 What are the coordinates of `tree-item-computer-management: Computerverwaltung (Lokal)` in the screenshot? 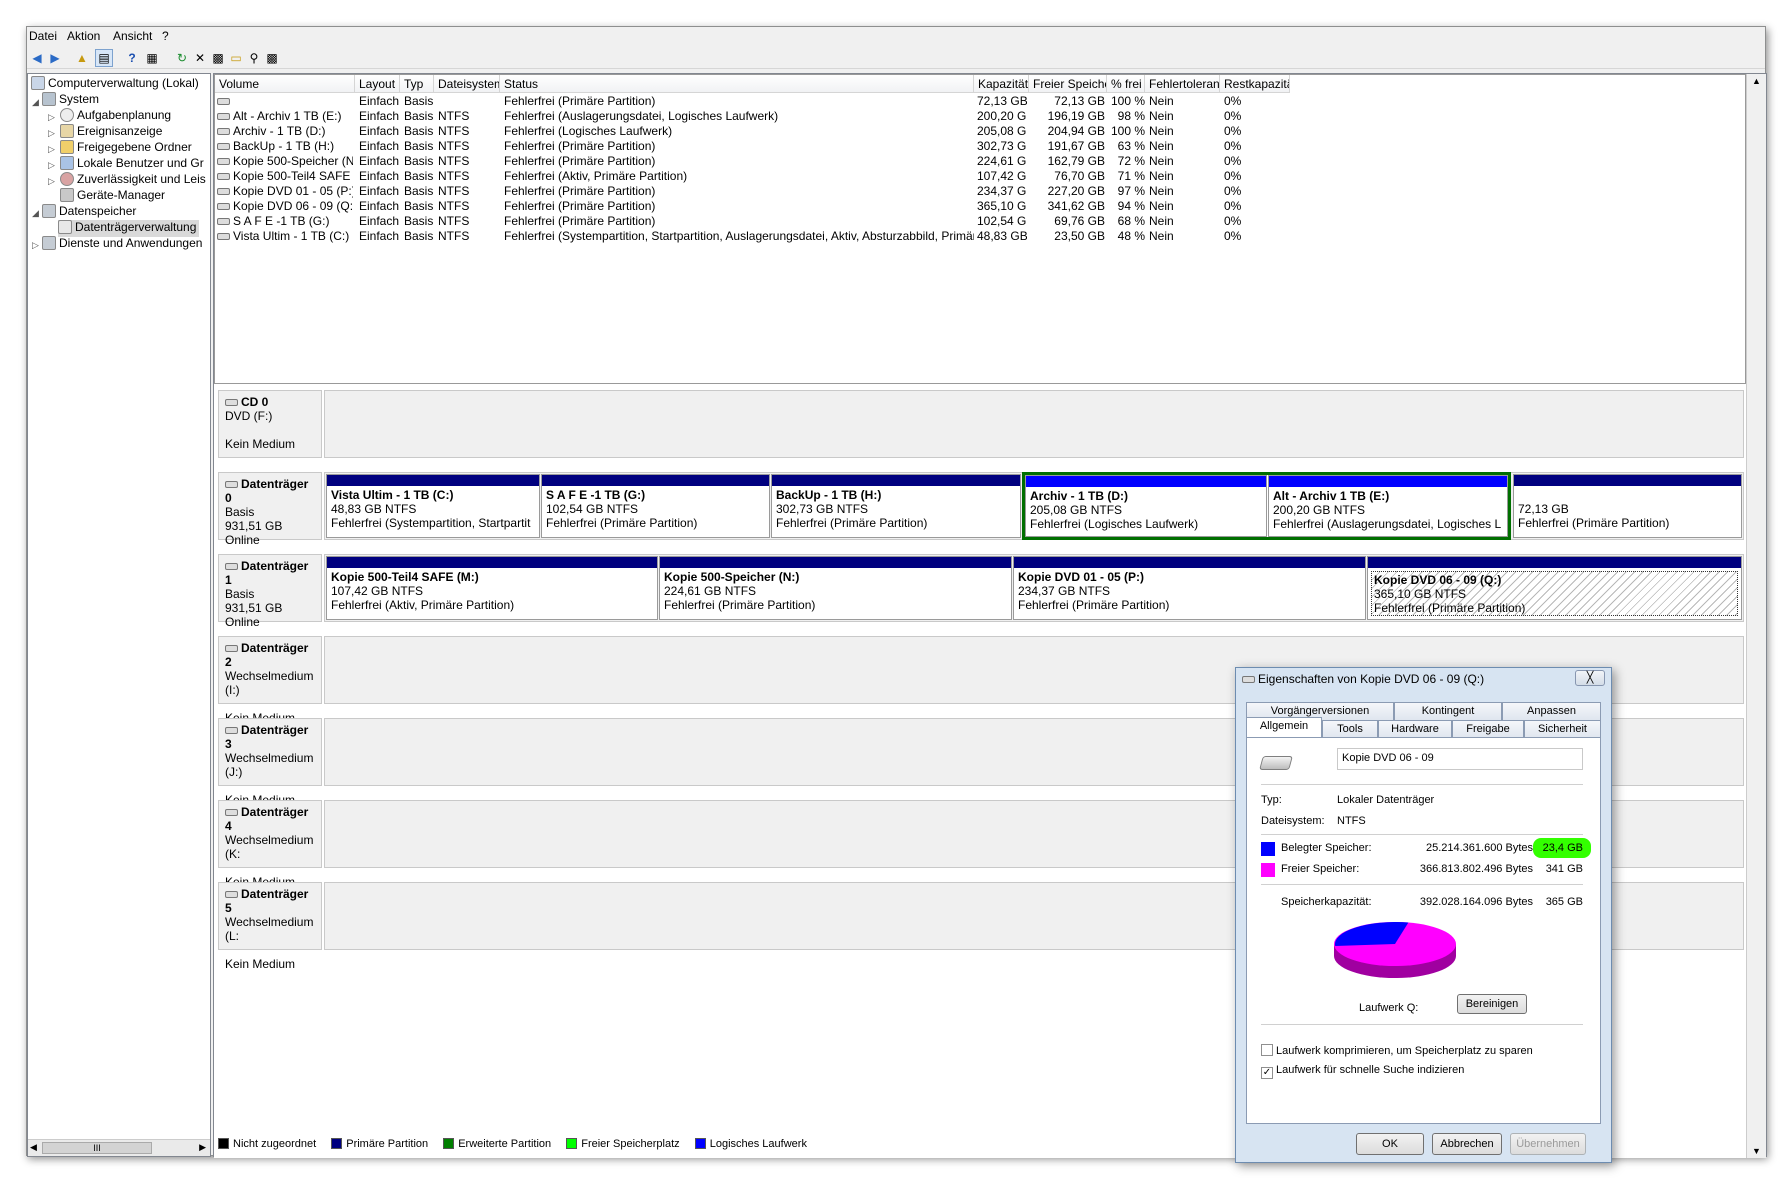 It's located at (115, 84).